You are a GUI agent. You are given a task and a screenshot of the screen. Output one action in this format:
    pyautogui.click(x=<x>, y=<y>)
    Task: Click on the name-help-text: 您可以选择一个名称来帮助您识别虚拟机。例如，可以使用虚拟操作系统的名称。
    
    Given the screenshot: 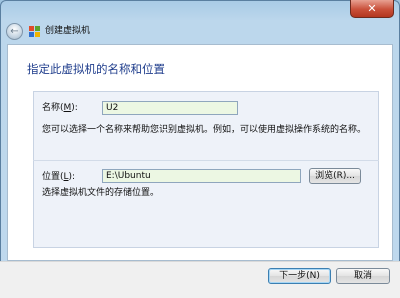 What is the action you would take?
    pyautogui.click(x=204, y=130)
    